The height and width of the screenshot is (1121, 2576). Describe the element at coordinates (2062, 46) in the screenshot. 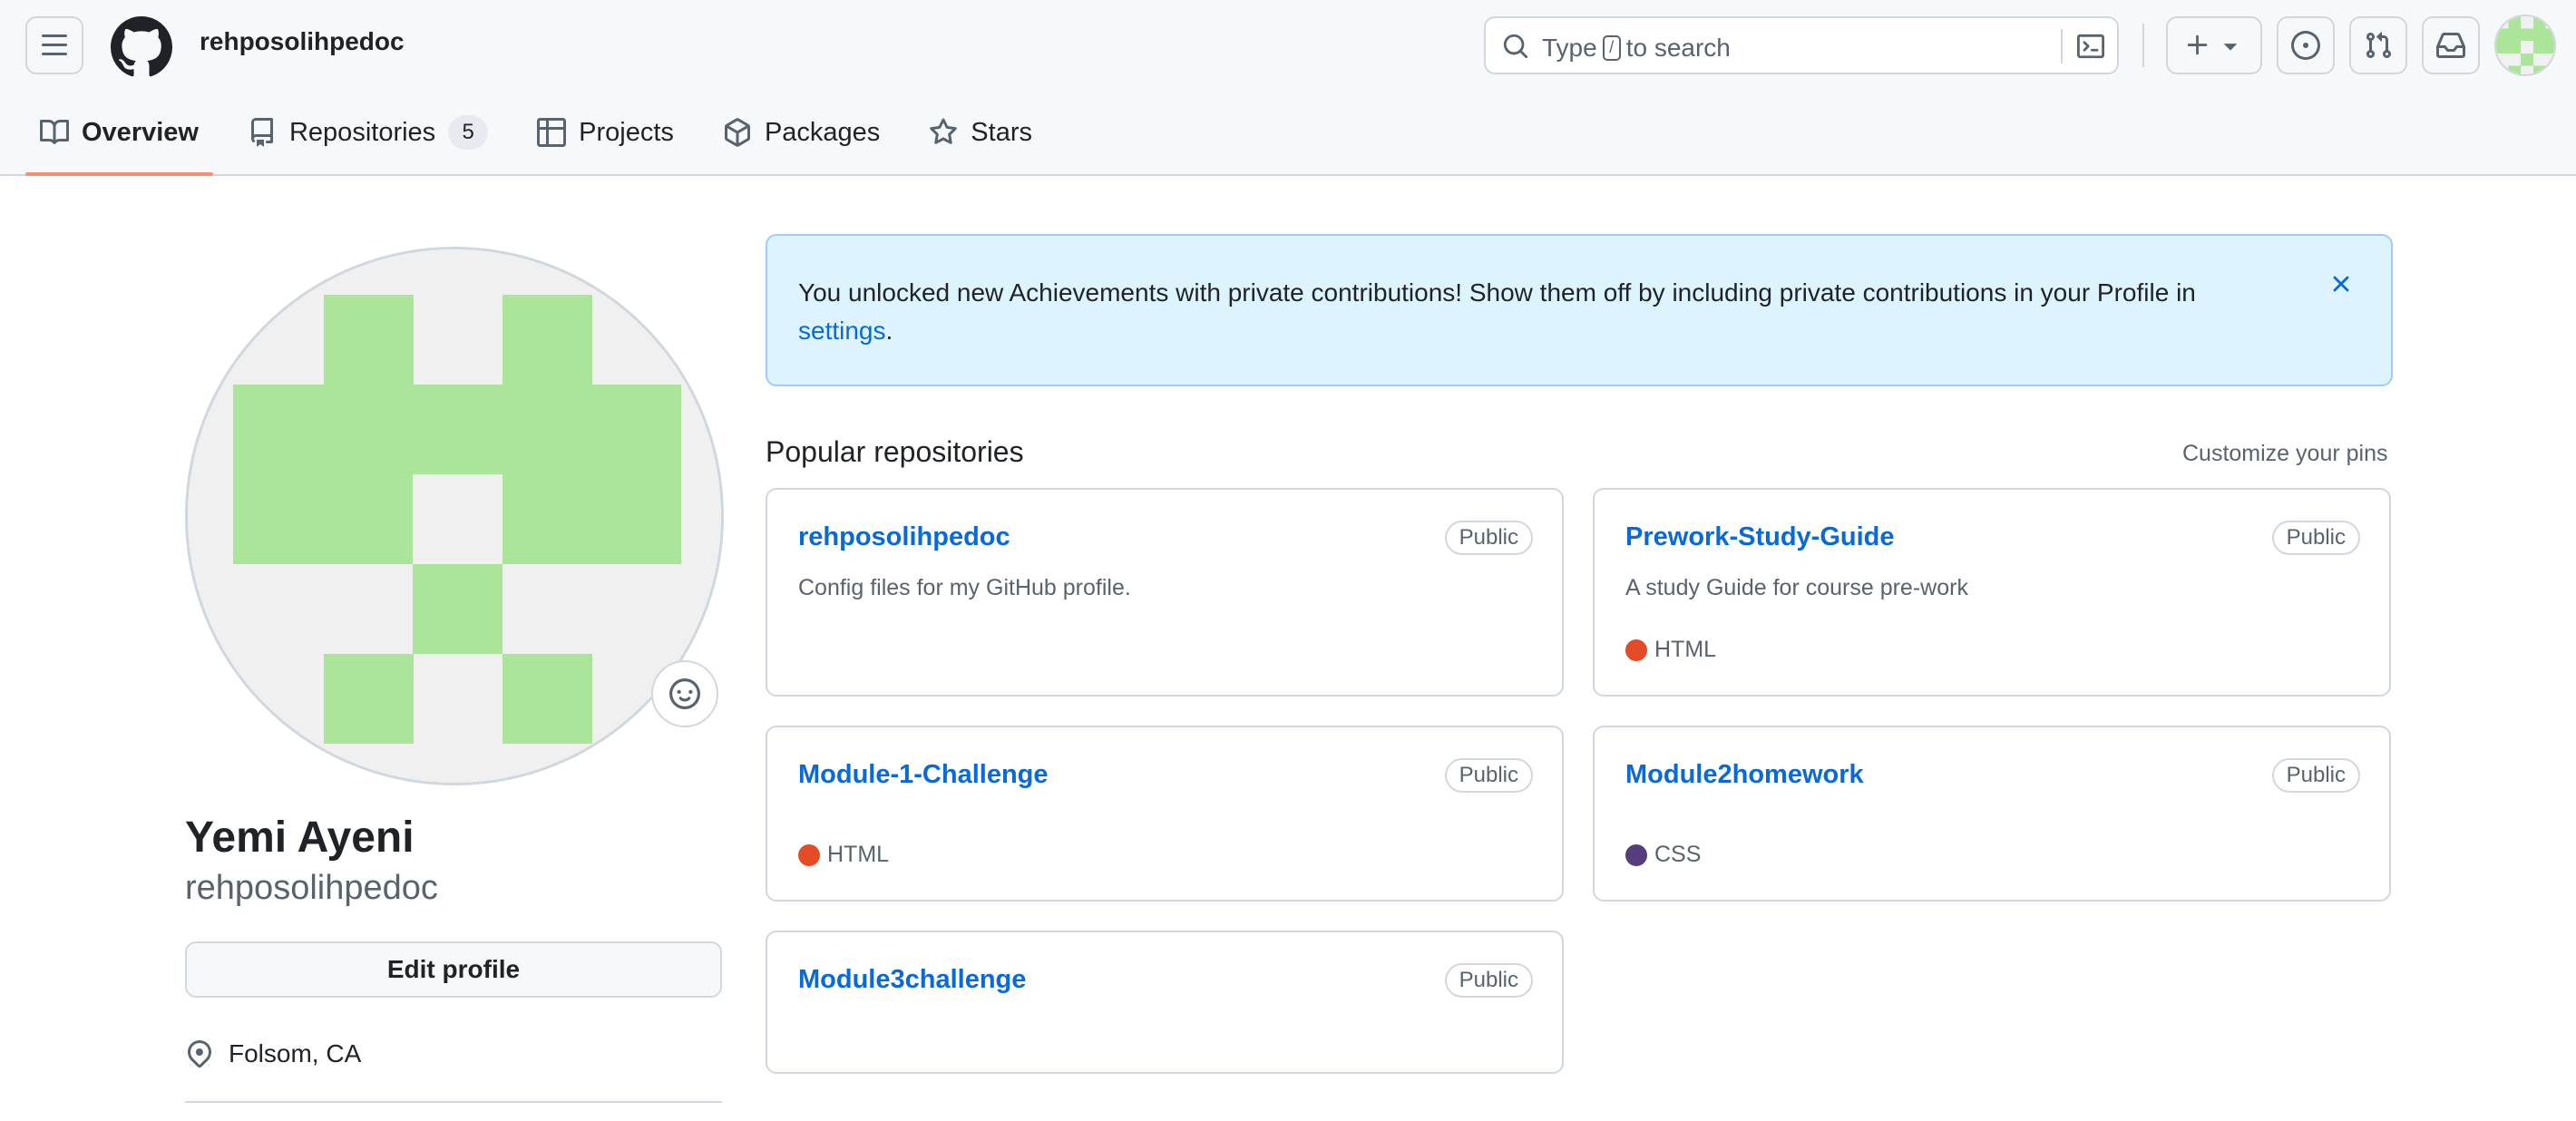

I see `search-divider` at that location.